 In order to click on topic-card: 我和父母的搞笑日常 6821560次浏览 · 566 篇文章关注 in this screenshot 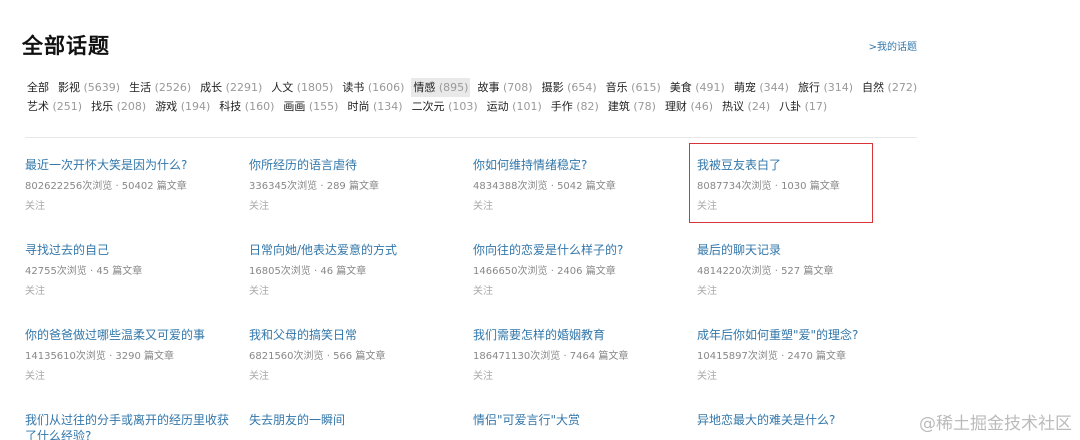, I will do `click(359, 355)`.